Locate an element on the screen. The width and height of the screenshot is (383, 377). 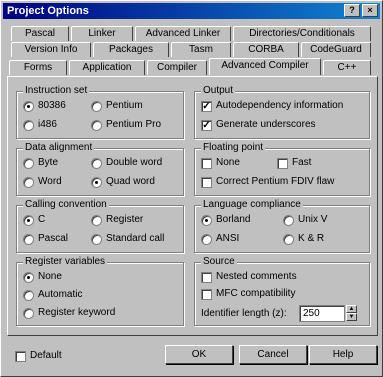
calling-convention-title: Calling convention is located at coordinates (66, 205).